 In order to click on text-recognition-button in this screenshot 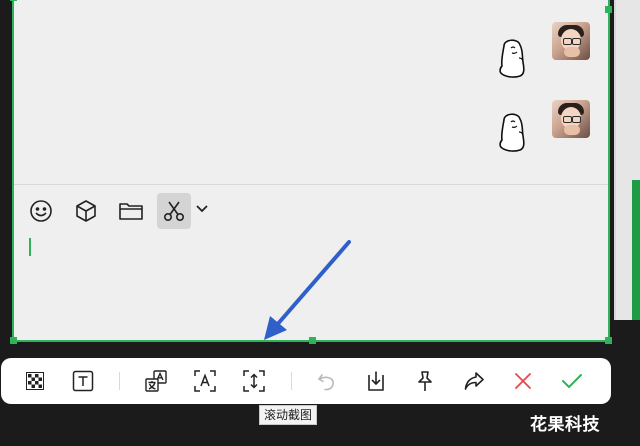, I will do `click(205, 381)`.